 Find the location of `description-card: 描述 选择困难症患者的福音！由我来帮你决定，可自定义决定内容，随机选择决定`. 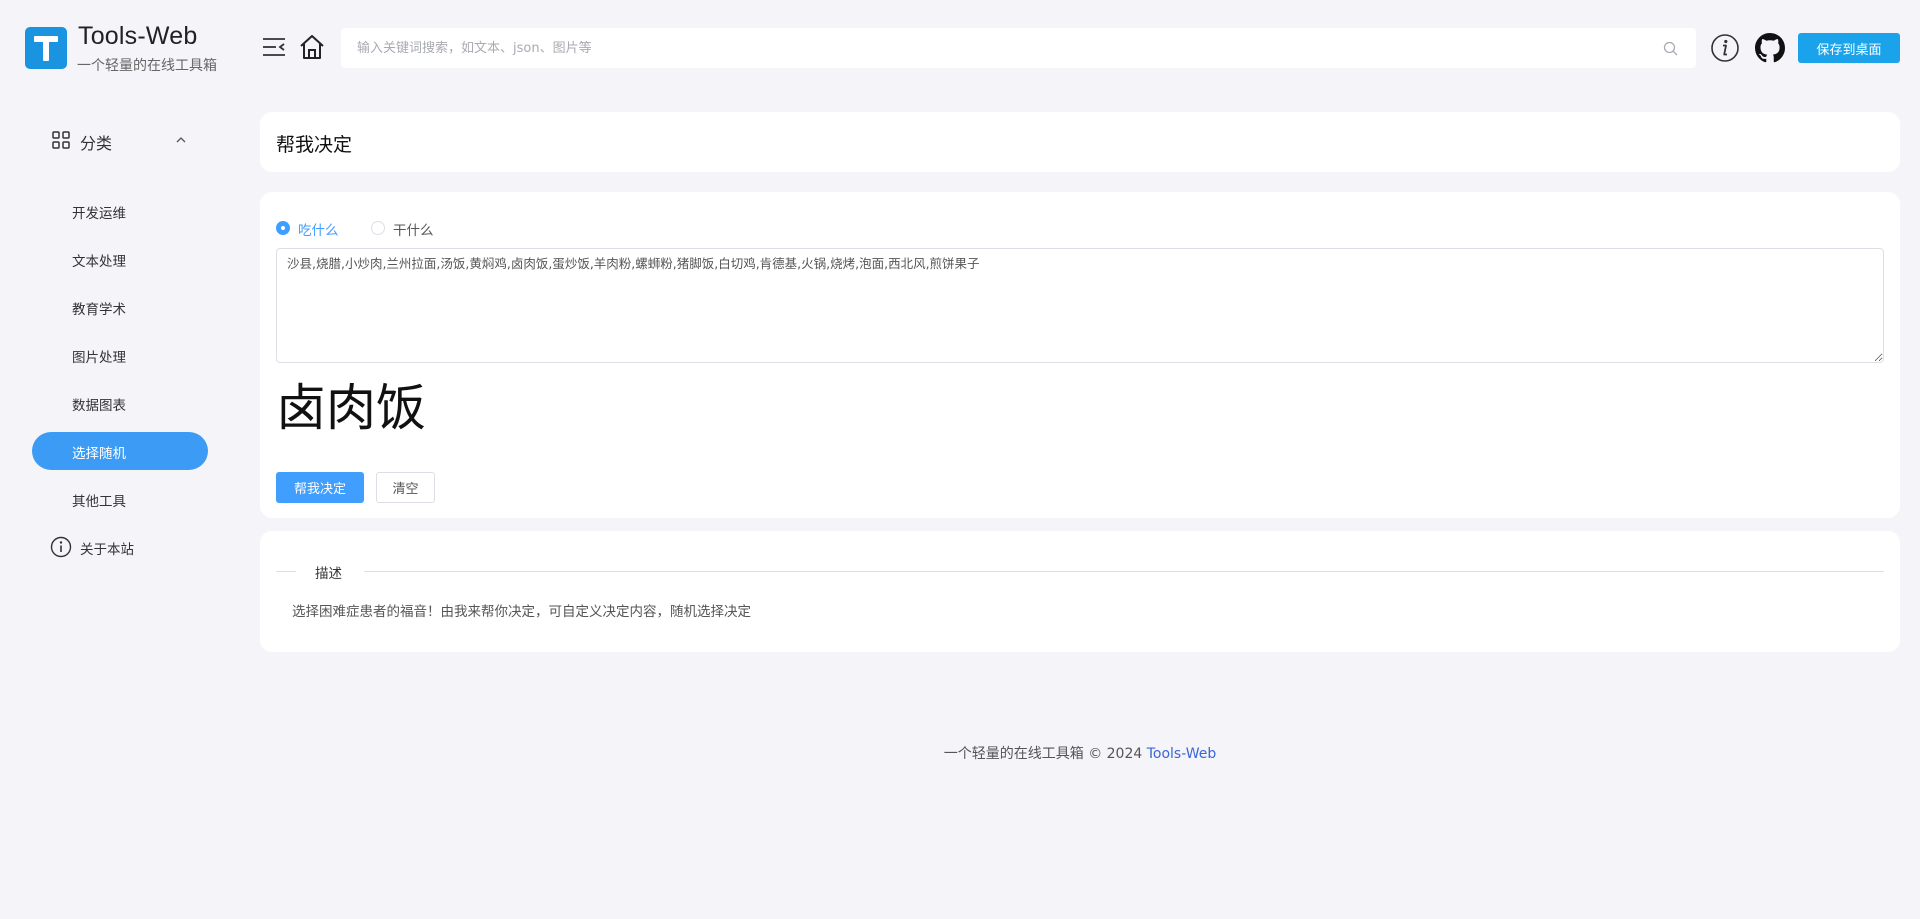

description-card: 描述 选择困难症患者的福音！由我来帮你决定，可自定义决定内容，随机选择决定 is located at coordinates (1080, 591).